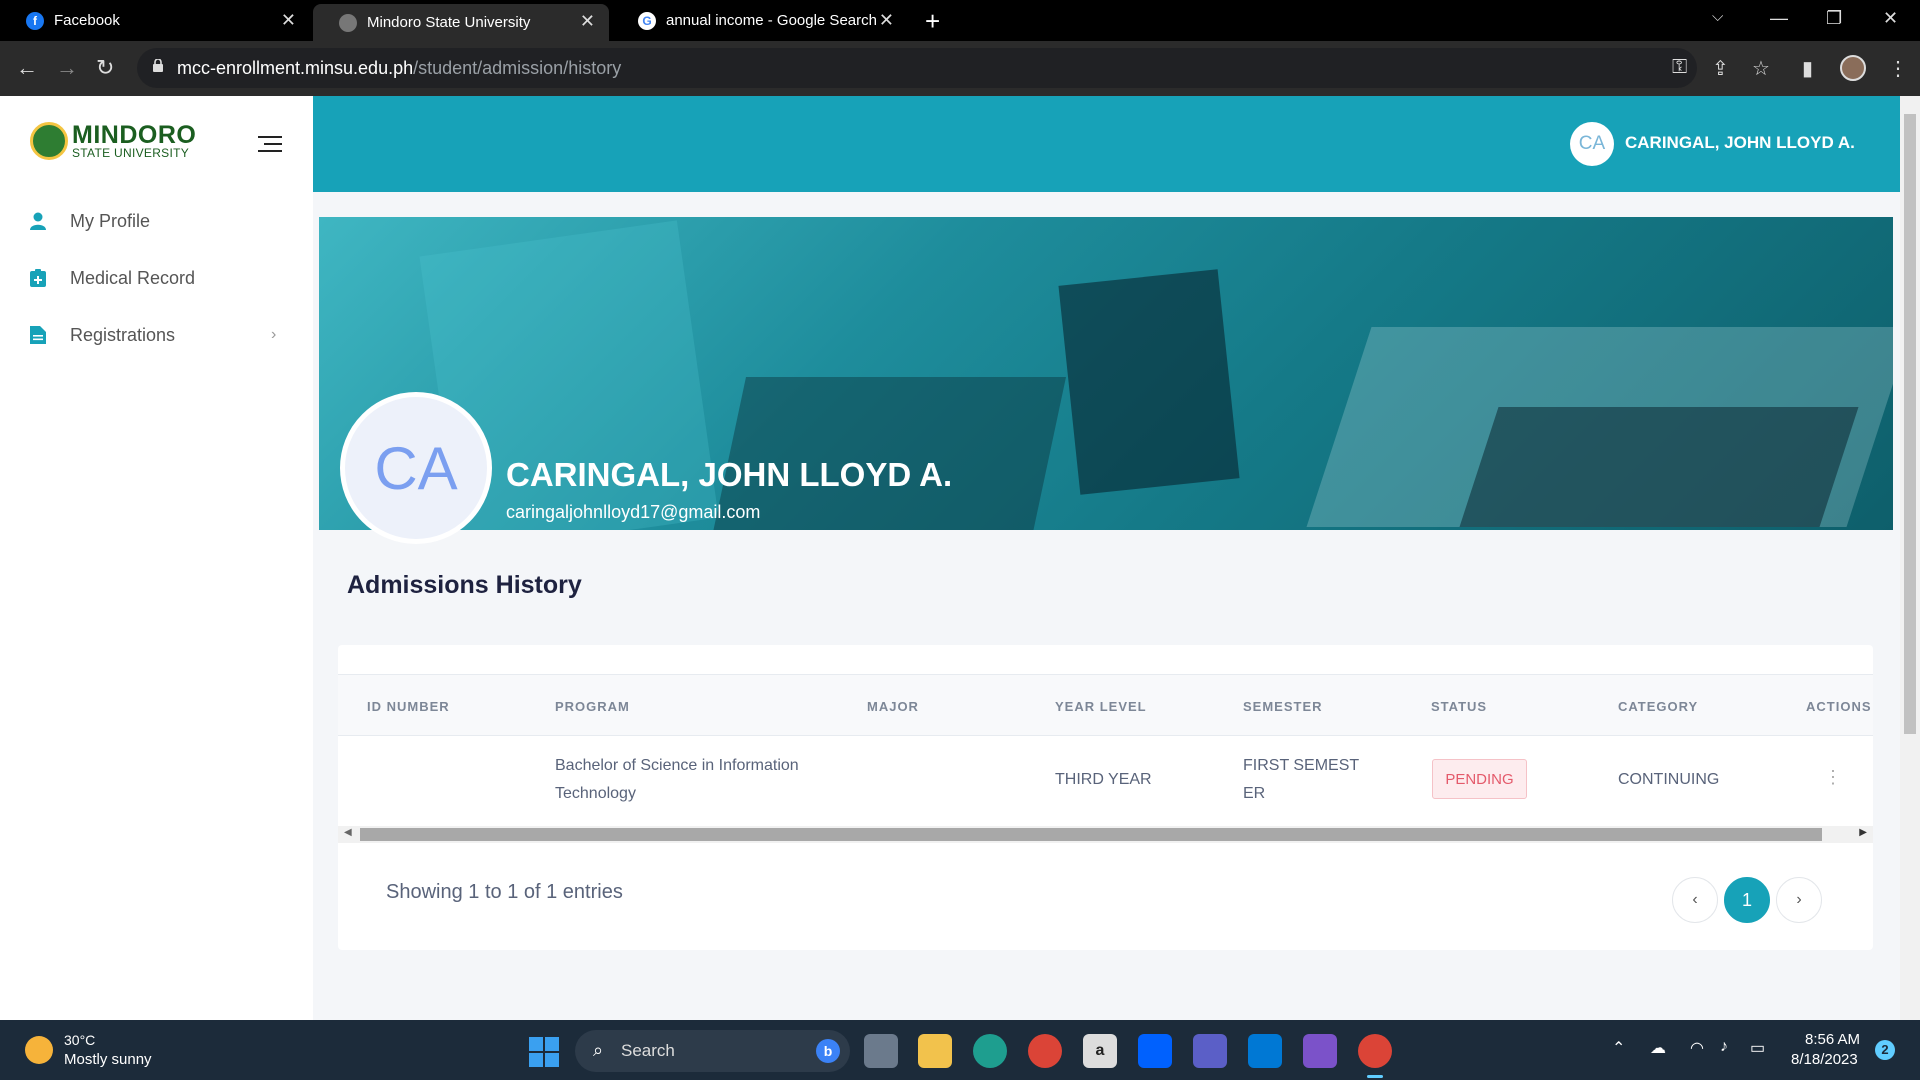  Describe the element at coordinates (1101, 706) in the screenshot. I see `column-header: YEAR LEVEL` at that location.